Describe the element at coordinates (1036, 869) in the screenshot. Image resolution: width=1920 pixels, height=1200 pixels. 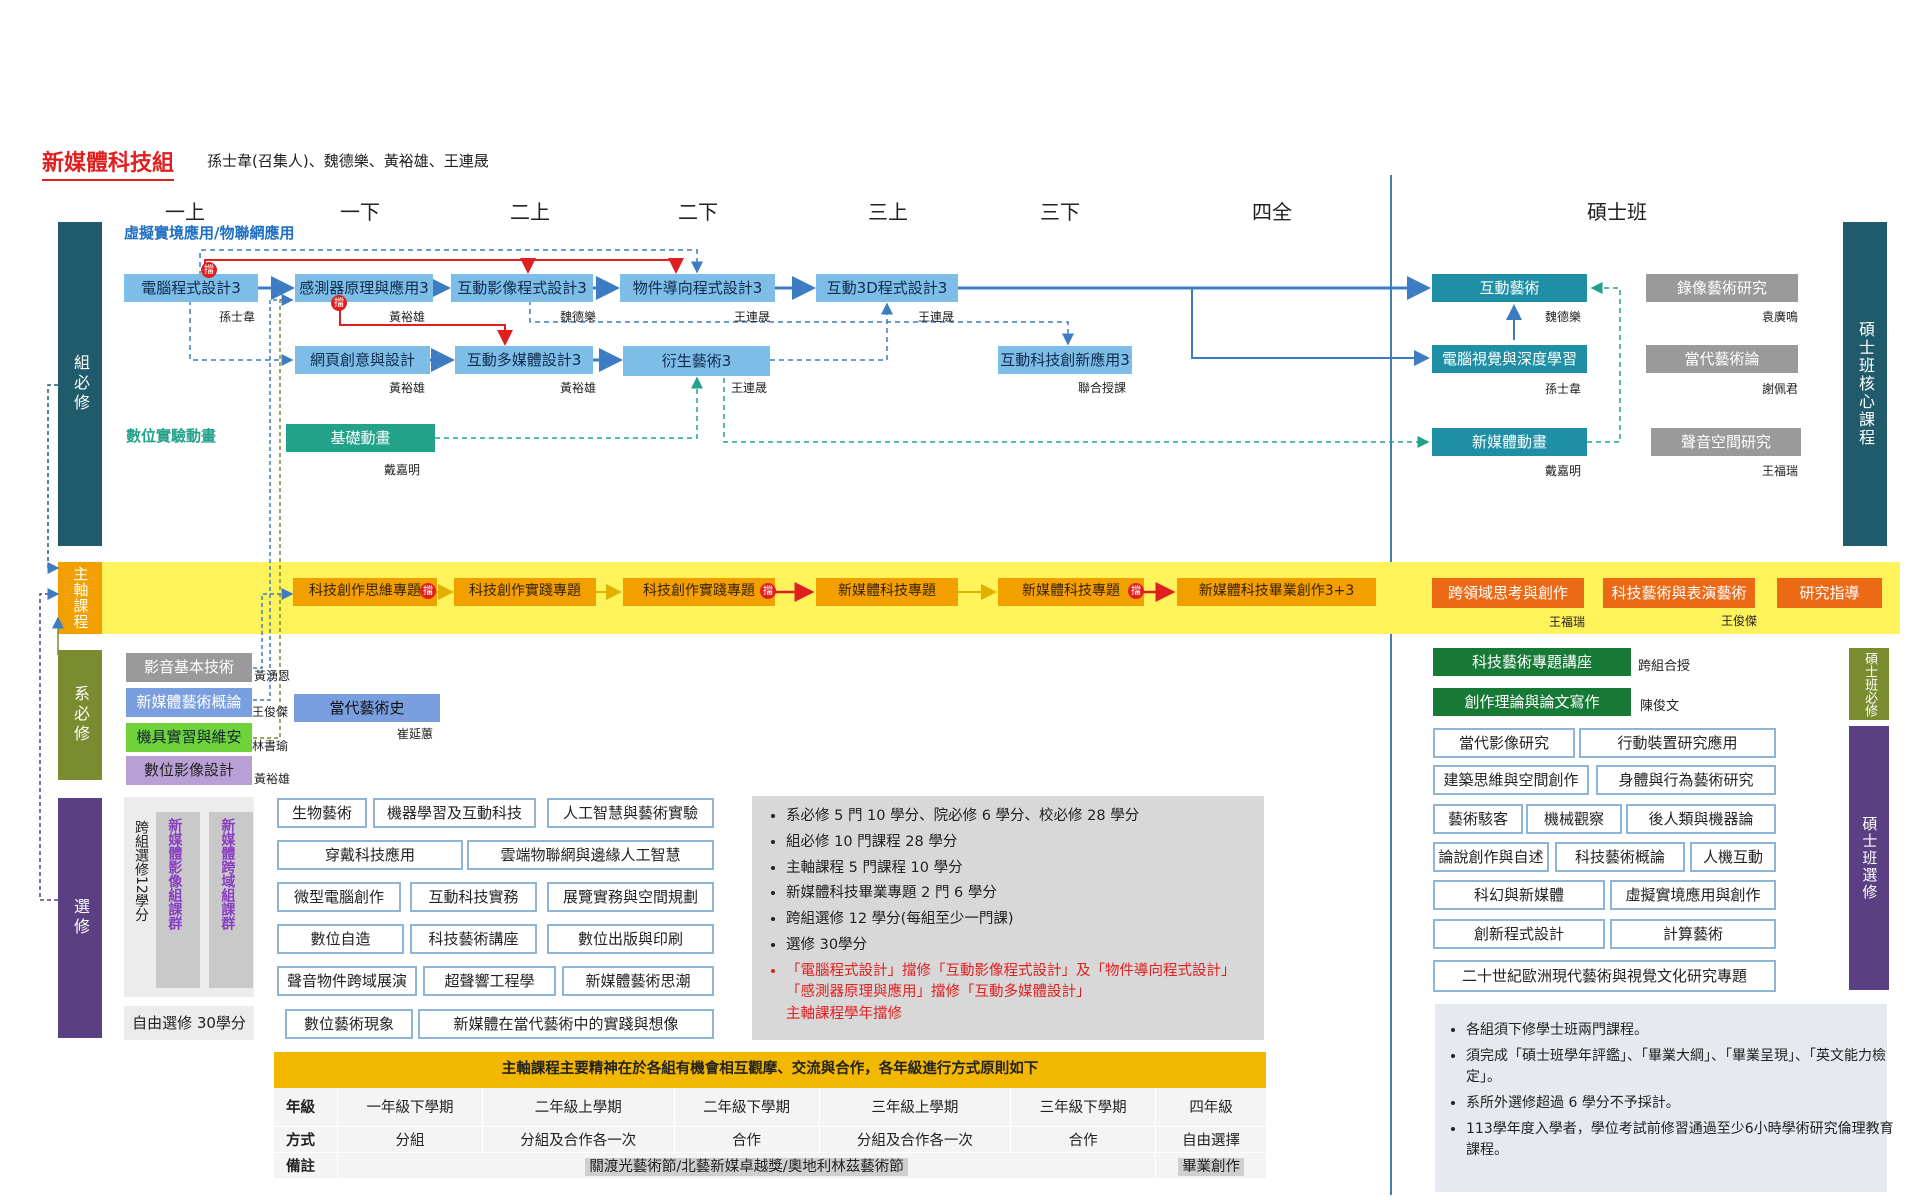
I see `credit-note: 主軸課程 5 門課程 10 學分` at that location.